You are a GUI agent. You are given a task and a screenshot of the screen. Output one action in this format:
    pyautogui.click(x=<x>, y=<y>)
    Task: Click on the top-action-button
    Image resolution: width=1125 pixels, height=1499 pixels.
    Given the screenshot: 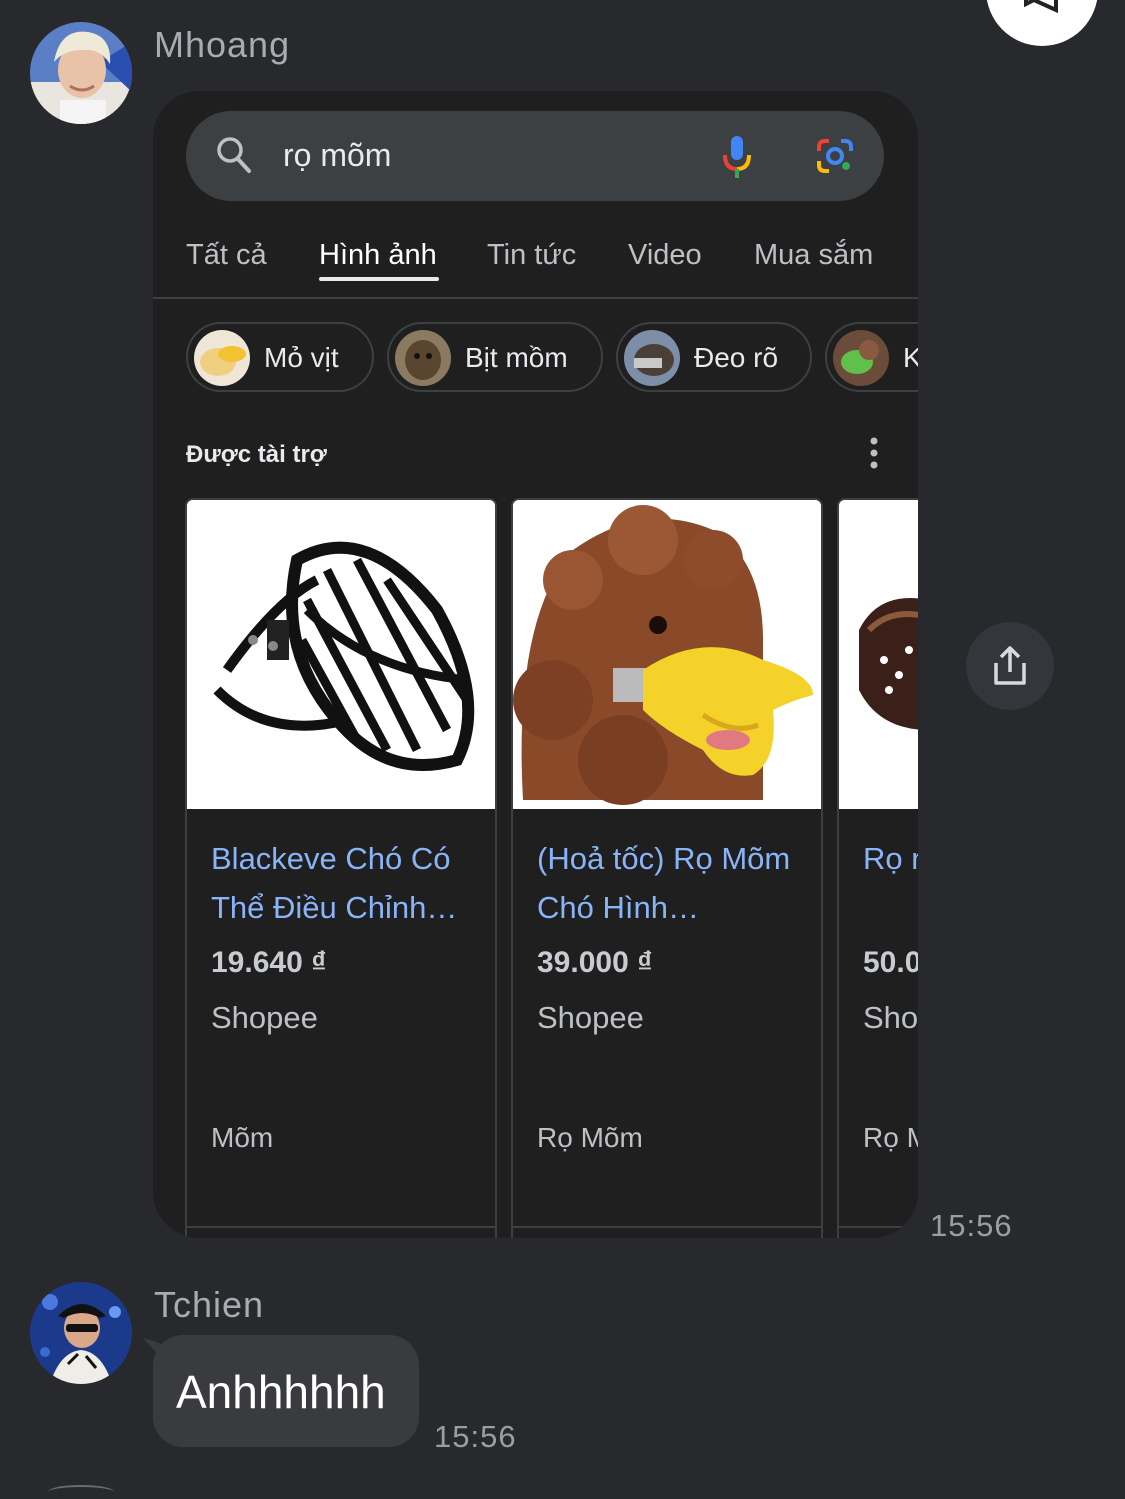 What is the action you would take?
    pyautogui.click(x=1042, y=23)
    